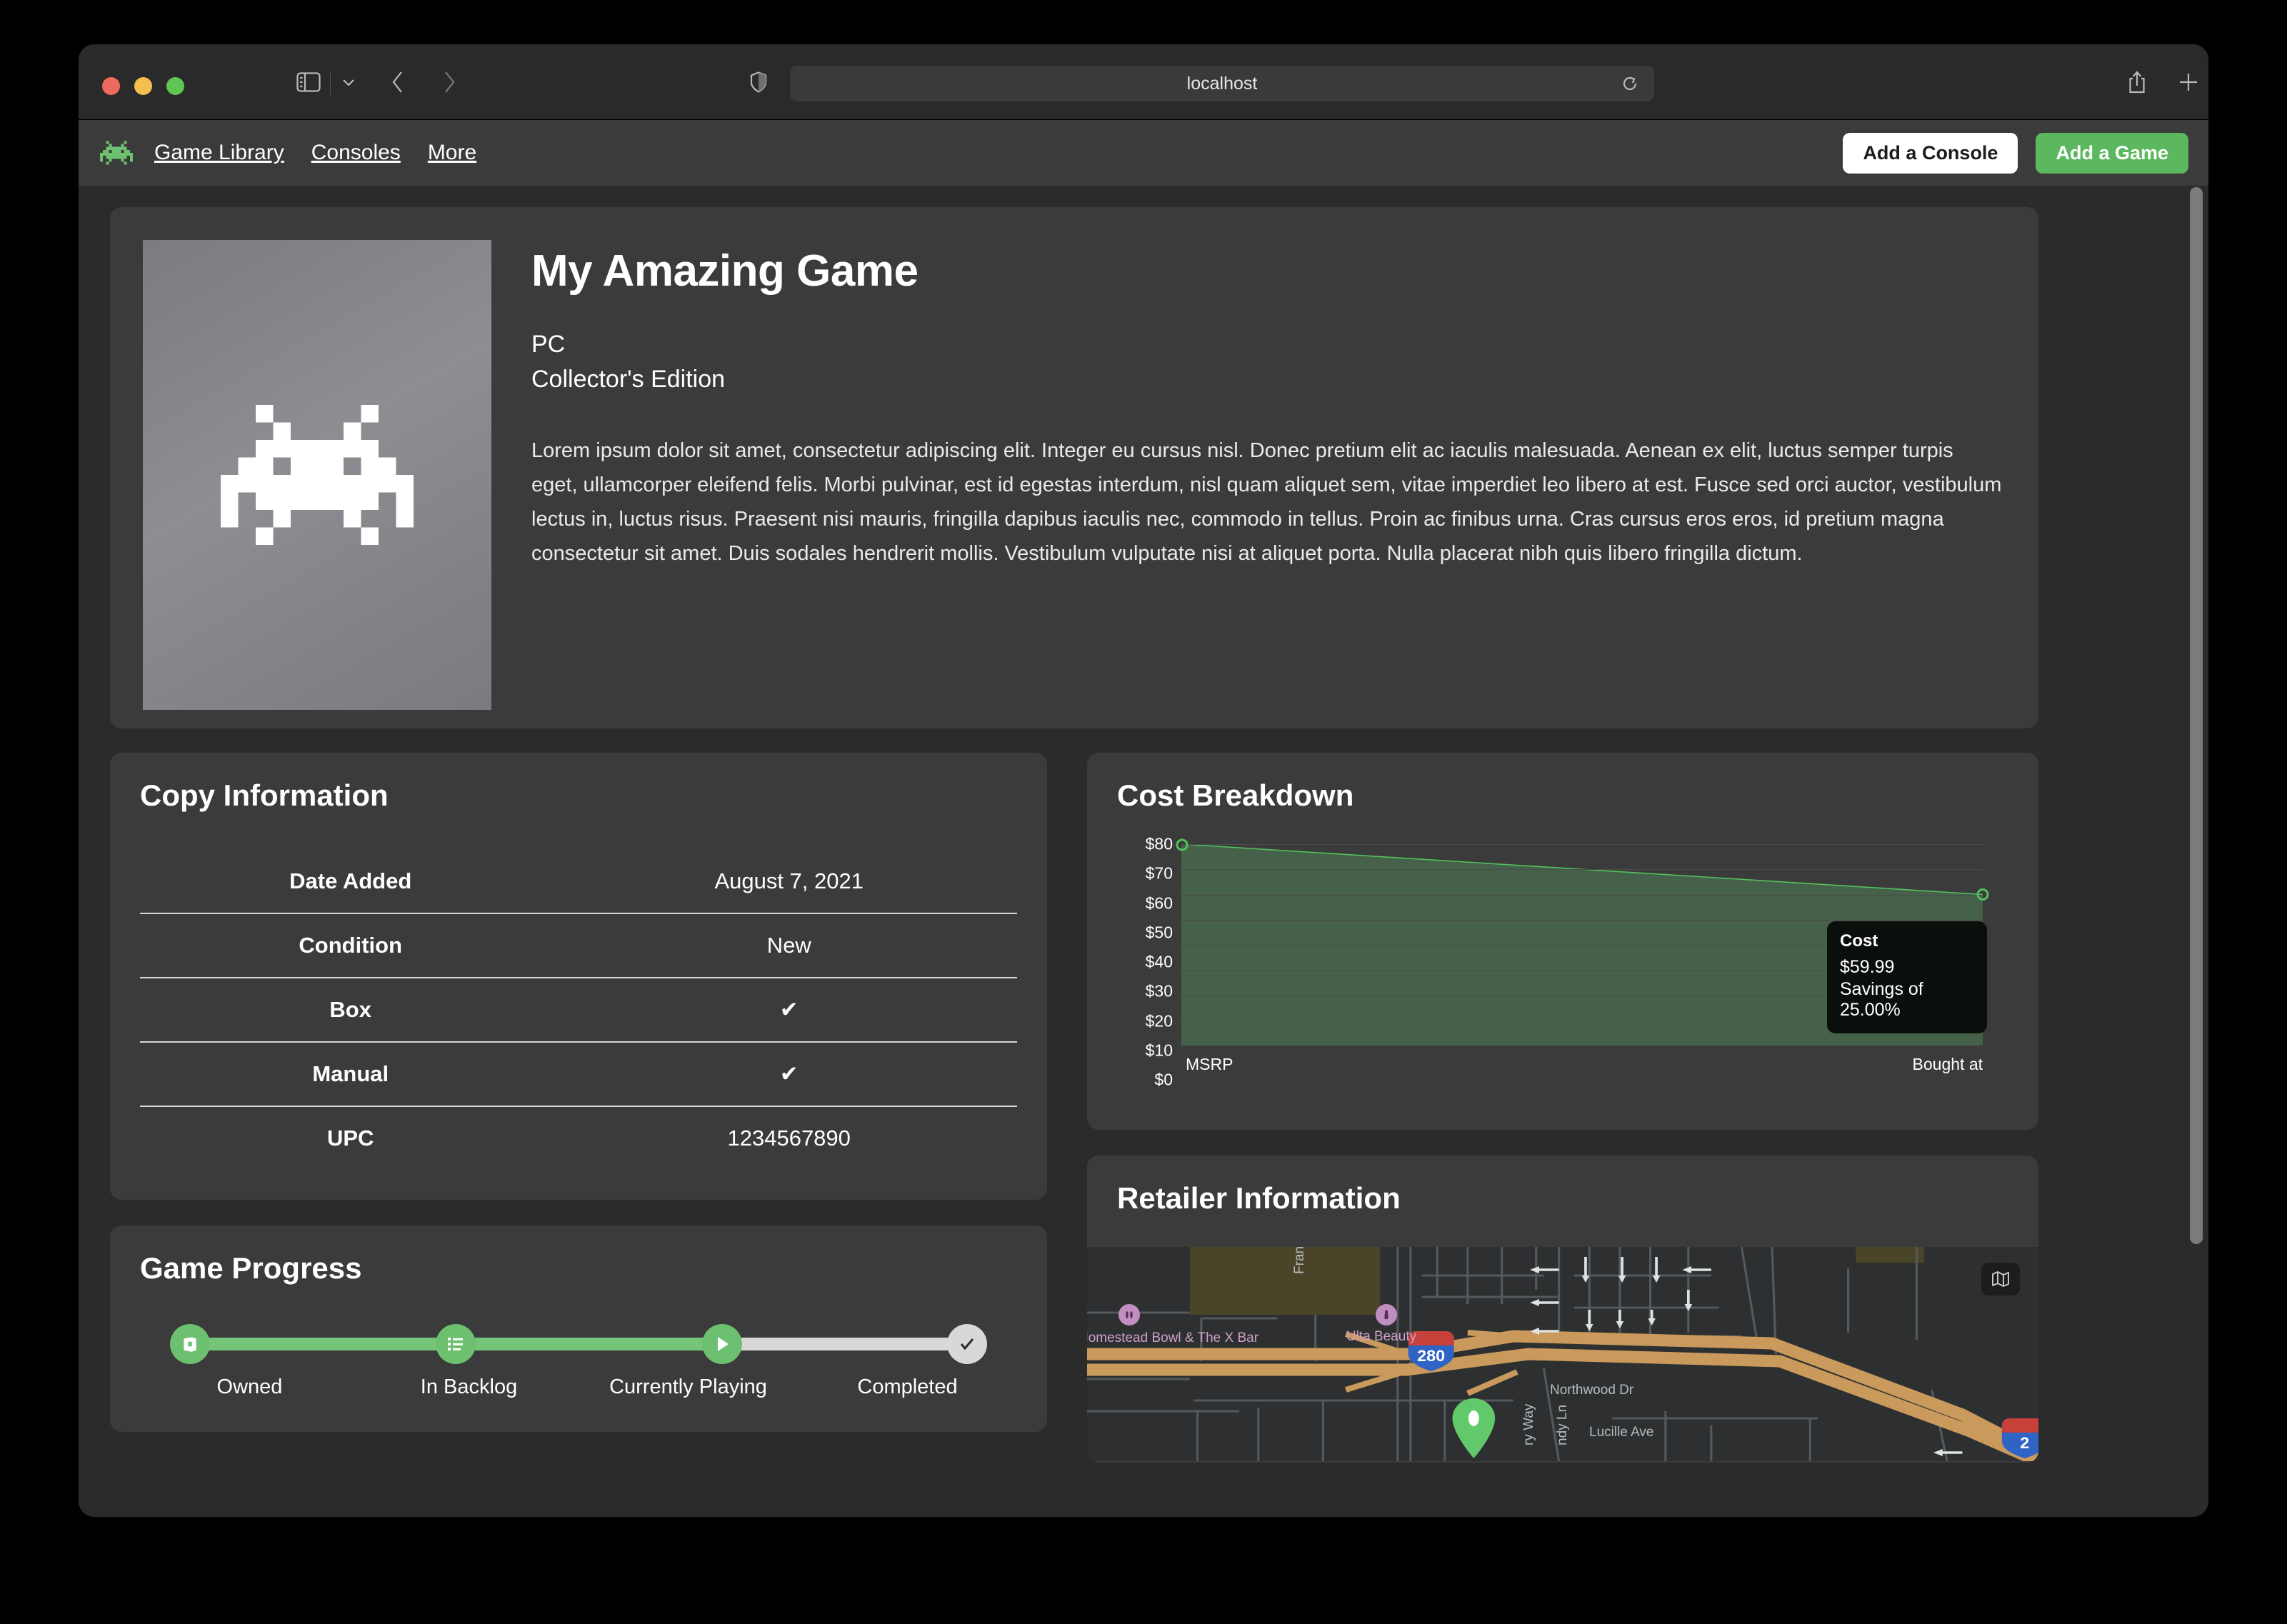  What do you see at coordinates (1159, 1050) in the screenshot?
I see `y-tick-10: $10` at bounding box center [1159, 1050].